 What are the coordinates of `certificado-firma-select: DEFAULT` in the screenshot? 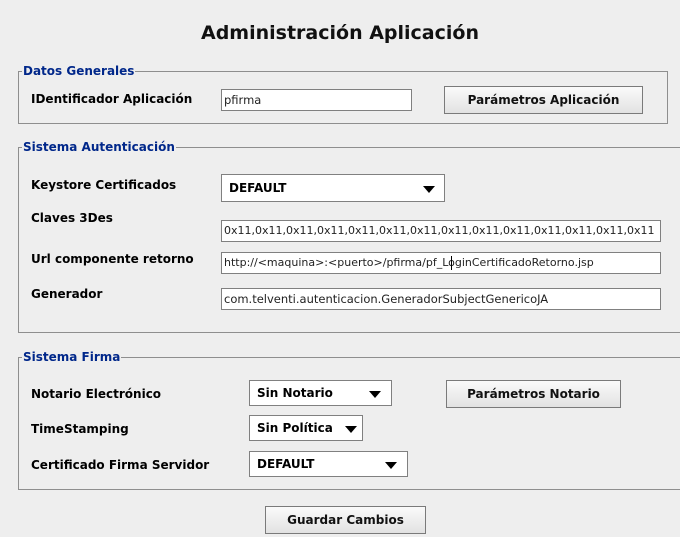 It's located at (328, 464).